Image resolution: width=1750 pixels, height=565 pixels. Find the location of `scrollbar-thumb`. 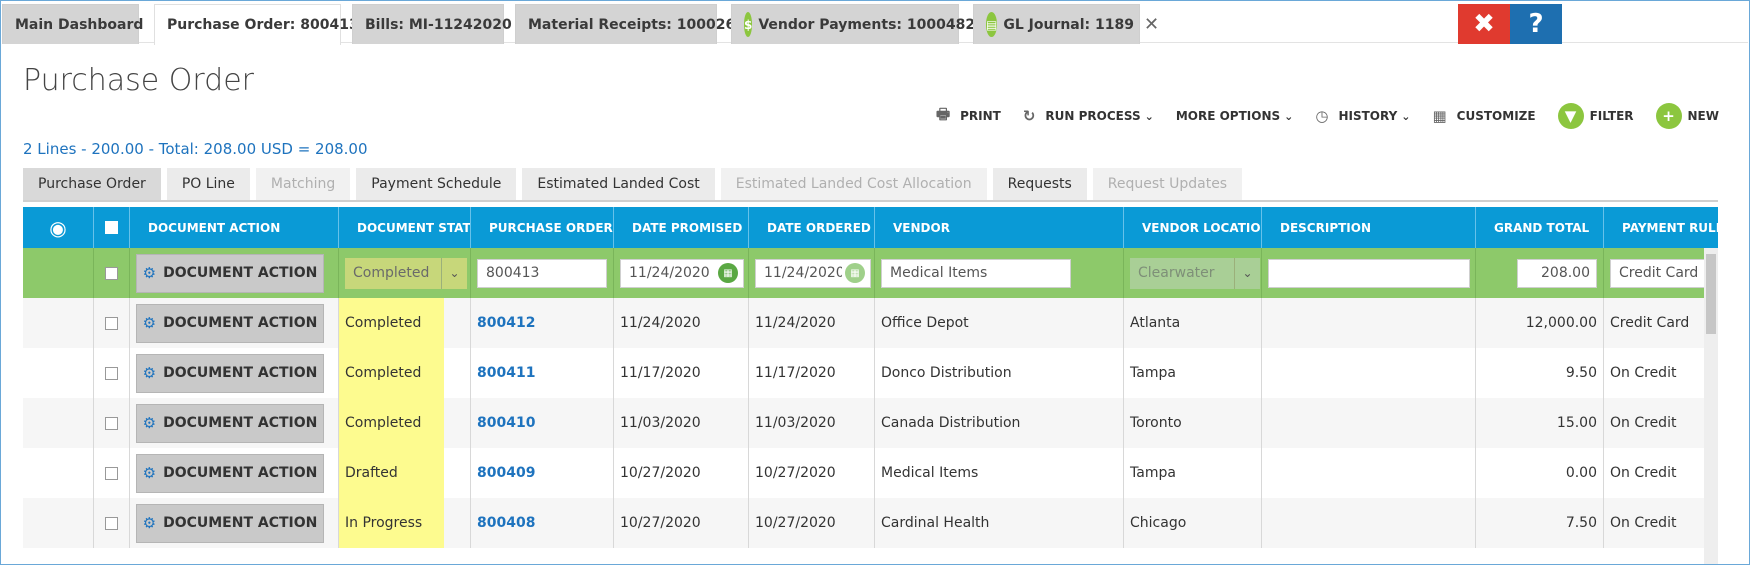

scrollbar-thumb is located at coordinates (1711, 294).